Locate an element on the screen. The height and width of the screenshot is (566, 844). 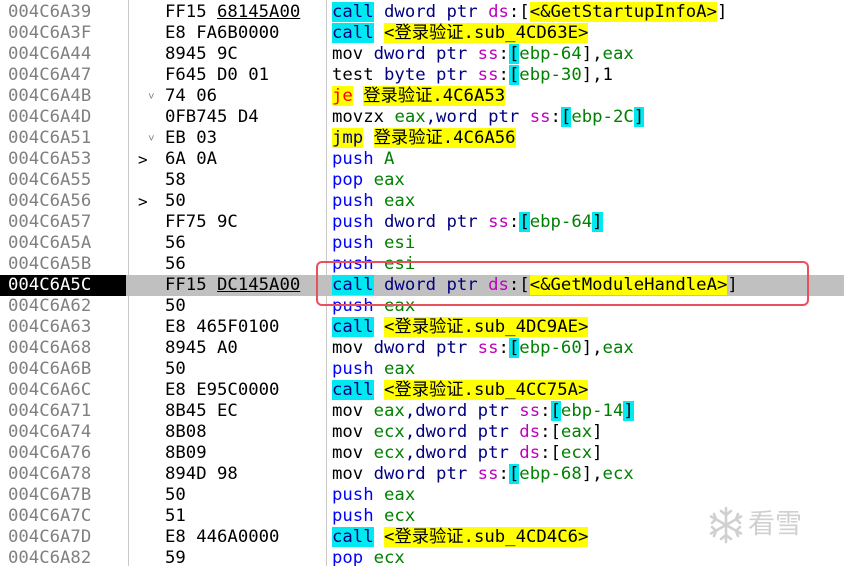
disassembly-cell: call dword ptr ds:[<&GetStartupInfoA>] is located at coordinates (529, 12).